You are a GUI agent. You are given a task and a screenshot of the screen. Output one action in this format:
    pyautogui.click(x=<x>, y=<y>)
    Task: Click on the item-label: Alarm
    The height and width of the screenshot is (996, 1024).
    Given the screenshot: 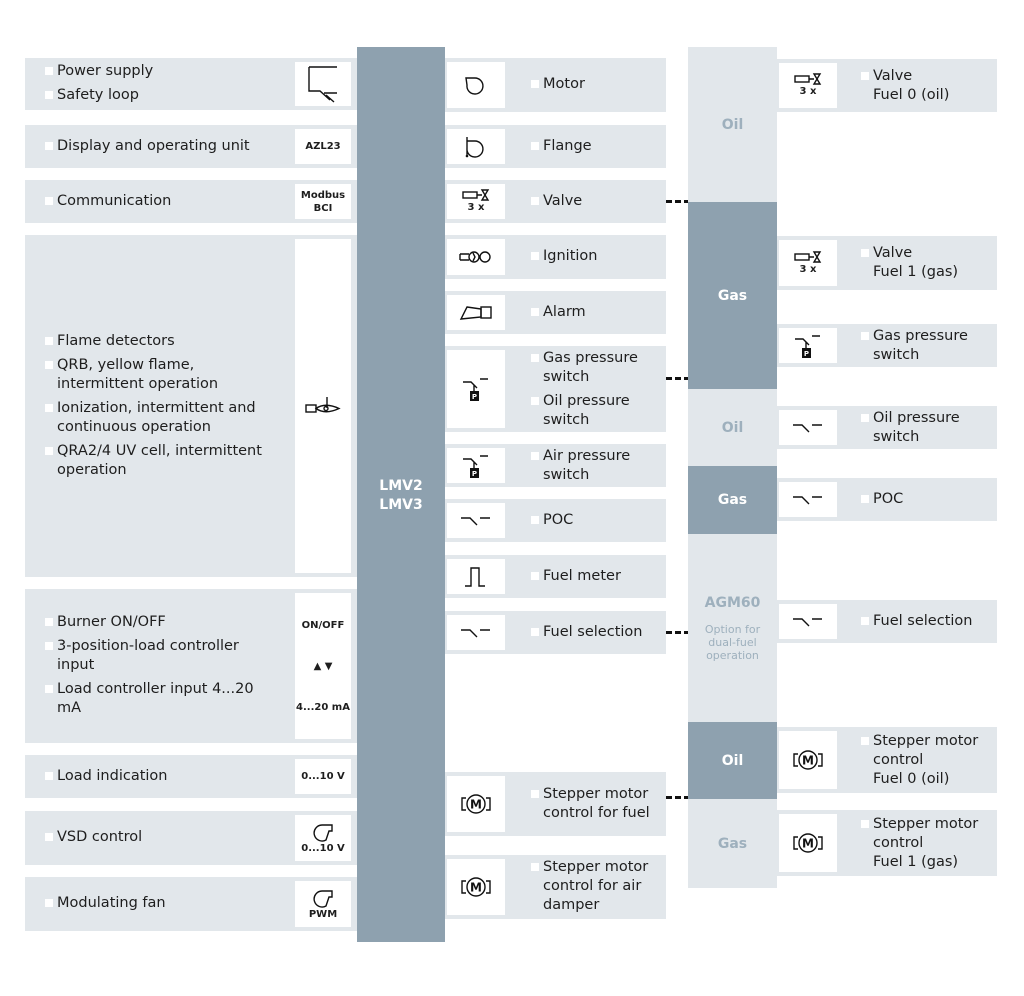 What is the action you would take?
    pyautogui.click(x=595, y=312)
    